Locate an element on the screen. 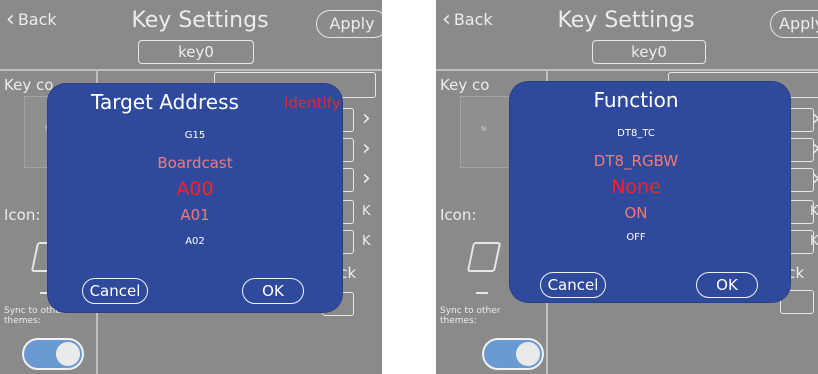 The height and width of the screenshot is (374, 818). picker-option: A01 is located at coordinates (195, 215).